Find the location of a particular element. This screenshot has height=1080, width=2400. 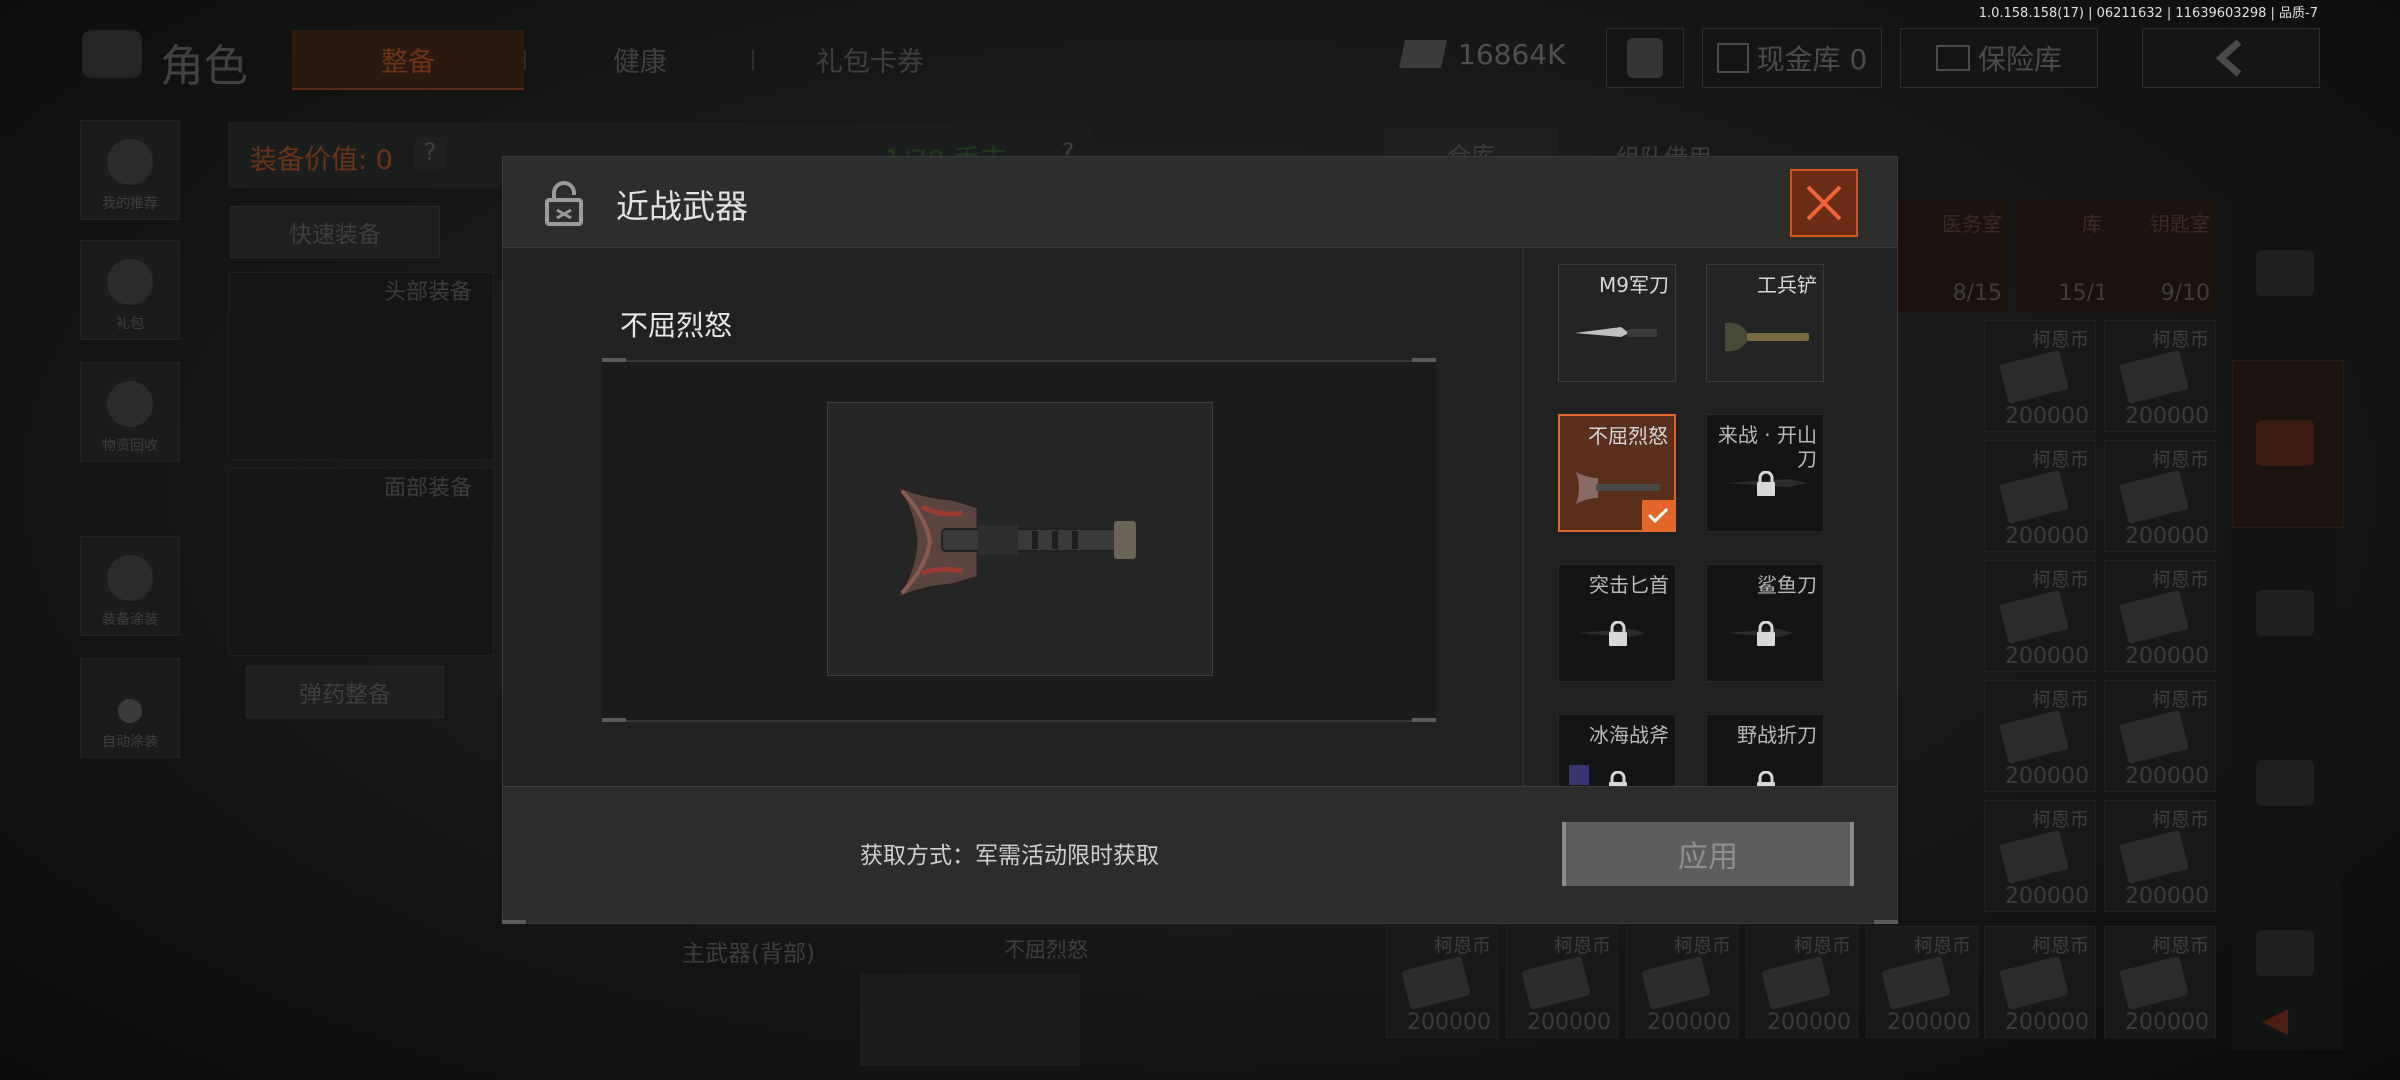

skin-button: 装备涂装 is located at coordinates (130, 586).